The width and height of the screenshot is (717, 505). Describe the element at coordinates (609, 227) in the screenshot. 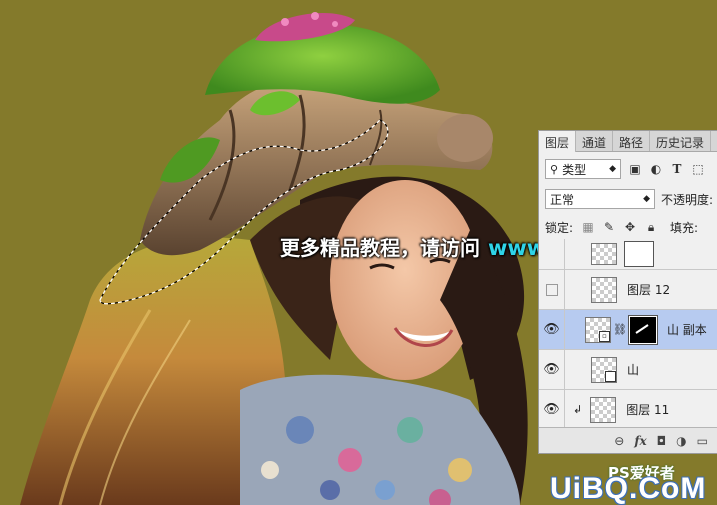

I see `lock-paint-icon: ✎` at that location.